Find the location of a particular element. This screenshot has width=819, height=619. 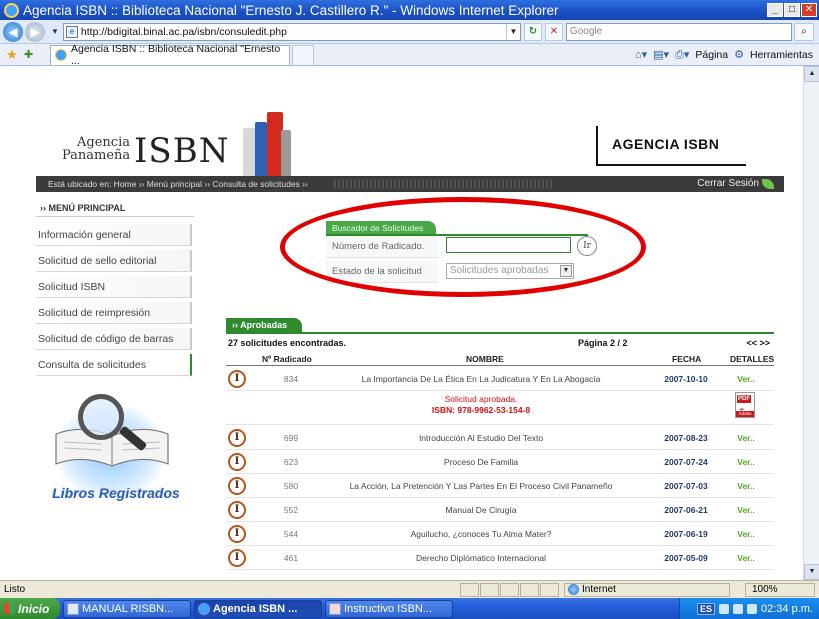

agencia-isbn-header: AGENCIA ISBN is located at coordinates (671, 146).